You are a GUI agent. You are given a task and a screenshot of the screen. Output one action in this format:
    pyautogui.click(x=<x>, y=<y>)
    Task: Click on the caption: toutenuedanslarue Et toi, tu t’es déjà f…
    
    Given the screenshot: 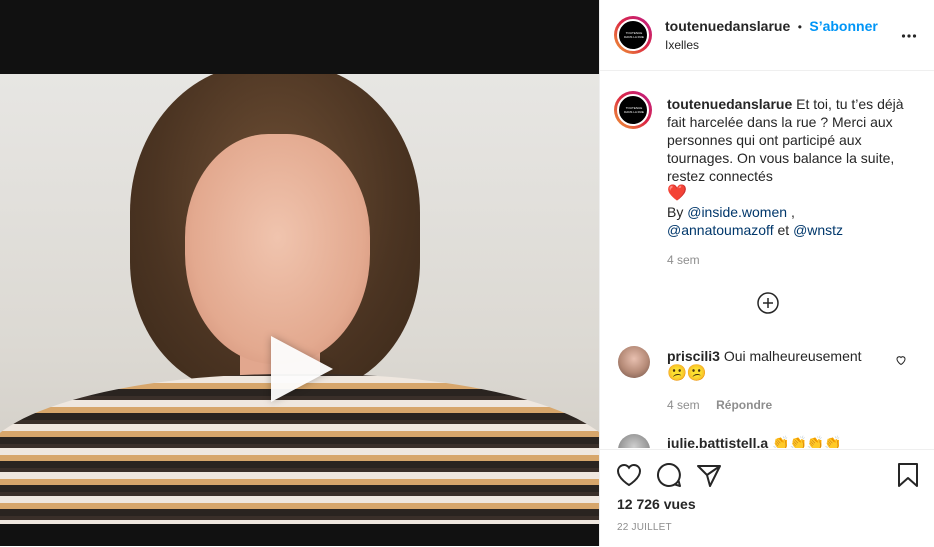 What is the action you would take?
    pyautogui.click(x=787, y=182)
    